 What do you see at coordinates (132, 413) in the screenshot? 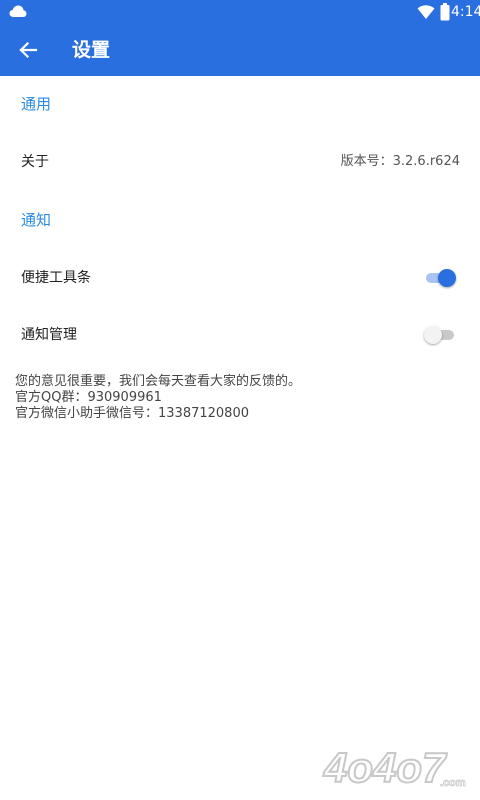
I see `wechat-info: 官方微信小助手微信号：13387120800` at bounding box center [132, 413].